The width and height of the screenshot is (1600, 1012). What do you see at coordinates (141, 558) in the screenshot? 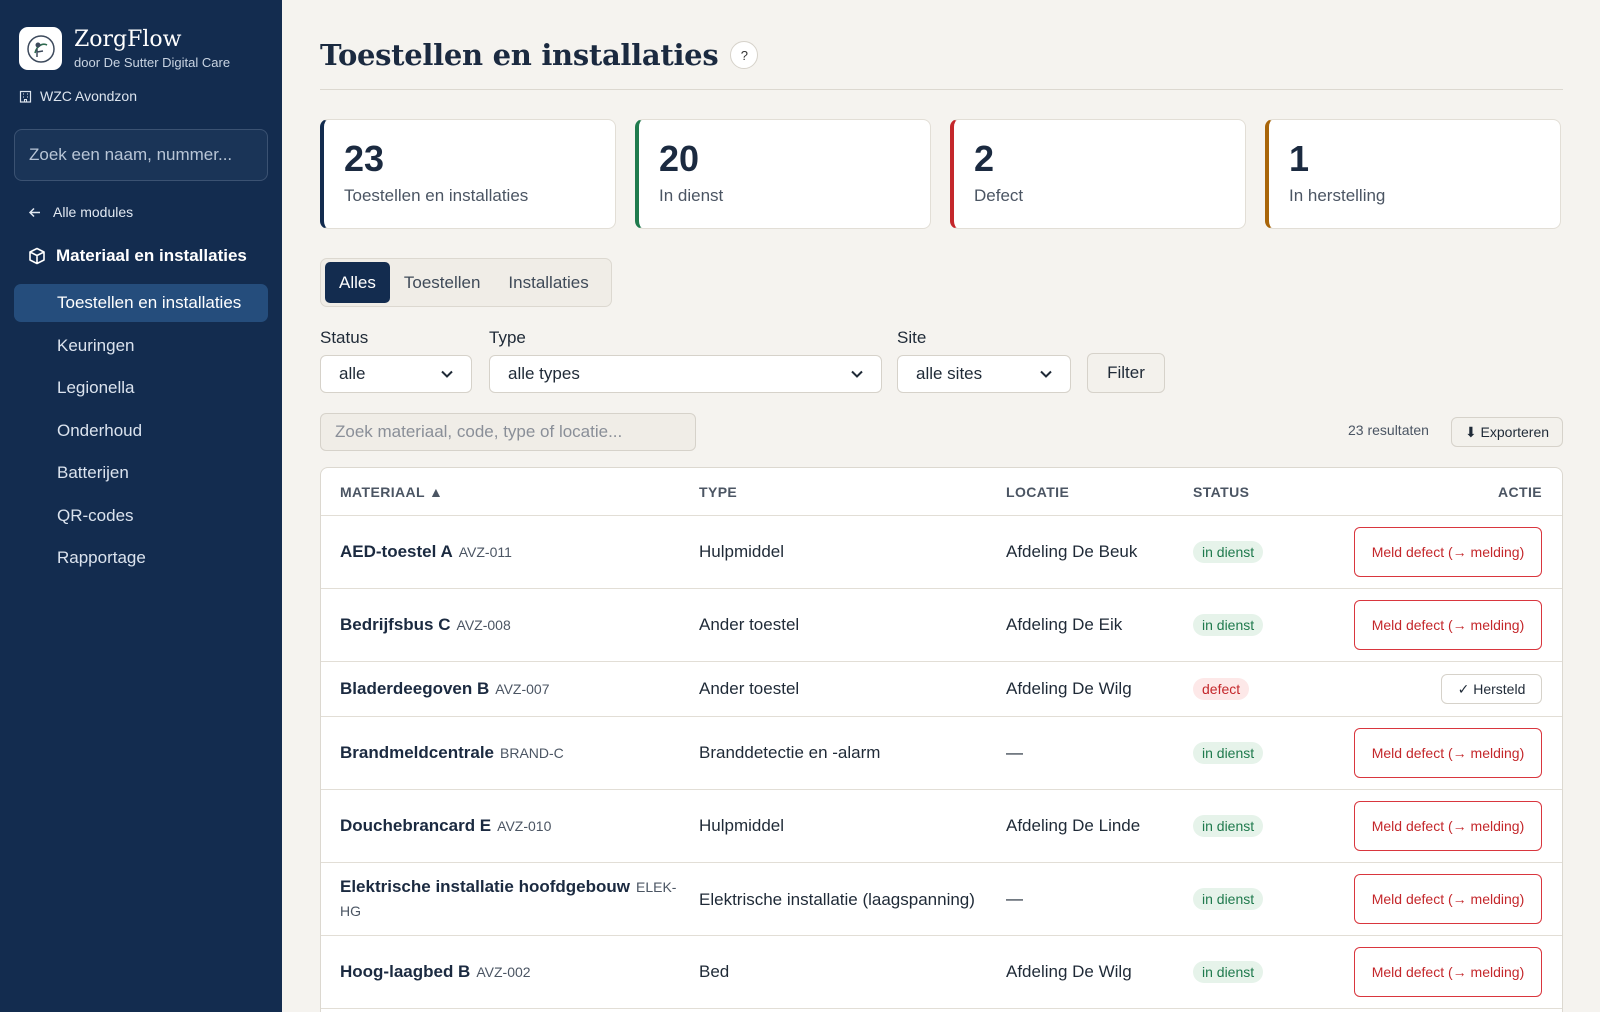
I see `sidebar-item-rapportage: Rapportage` at bounding box center [141, 558].